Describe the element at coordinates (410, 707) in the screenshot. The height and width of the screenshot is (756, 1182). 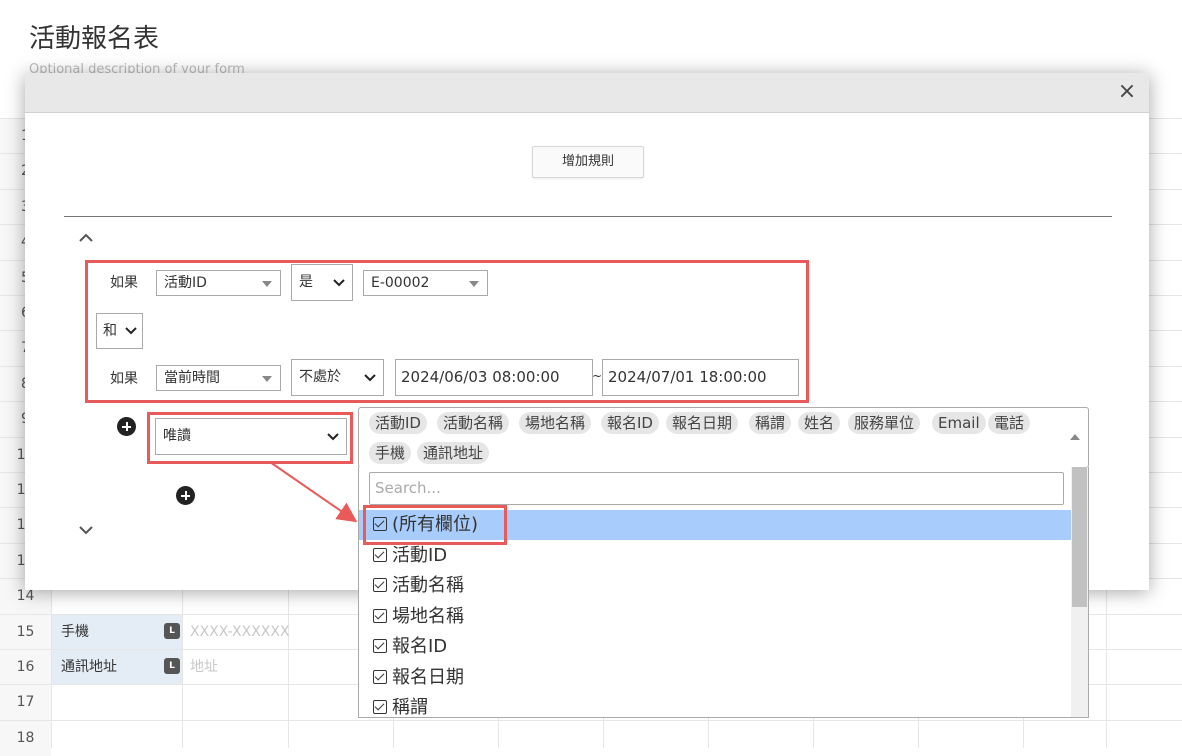
I see `option-label: 稱謂` at that location.